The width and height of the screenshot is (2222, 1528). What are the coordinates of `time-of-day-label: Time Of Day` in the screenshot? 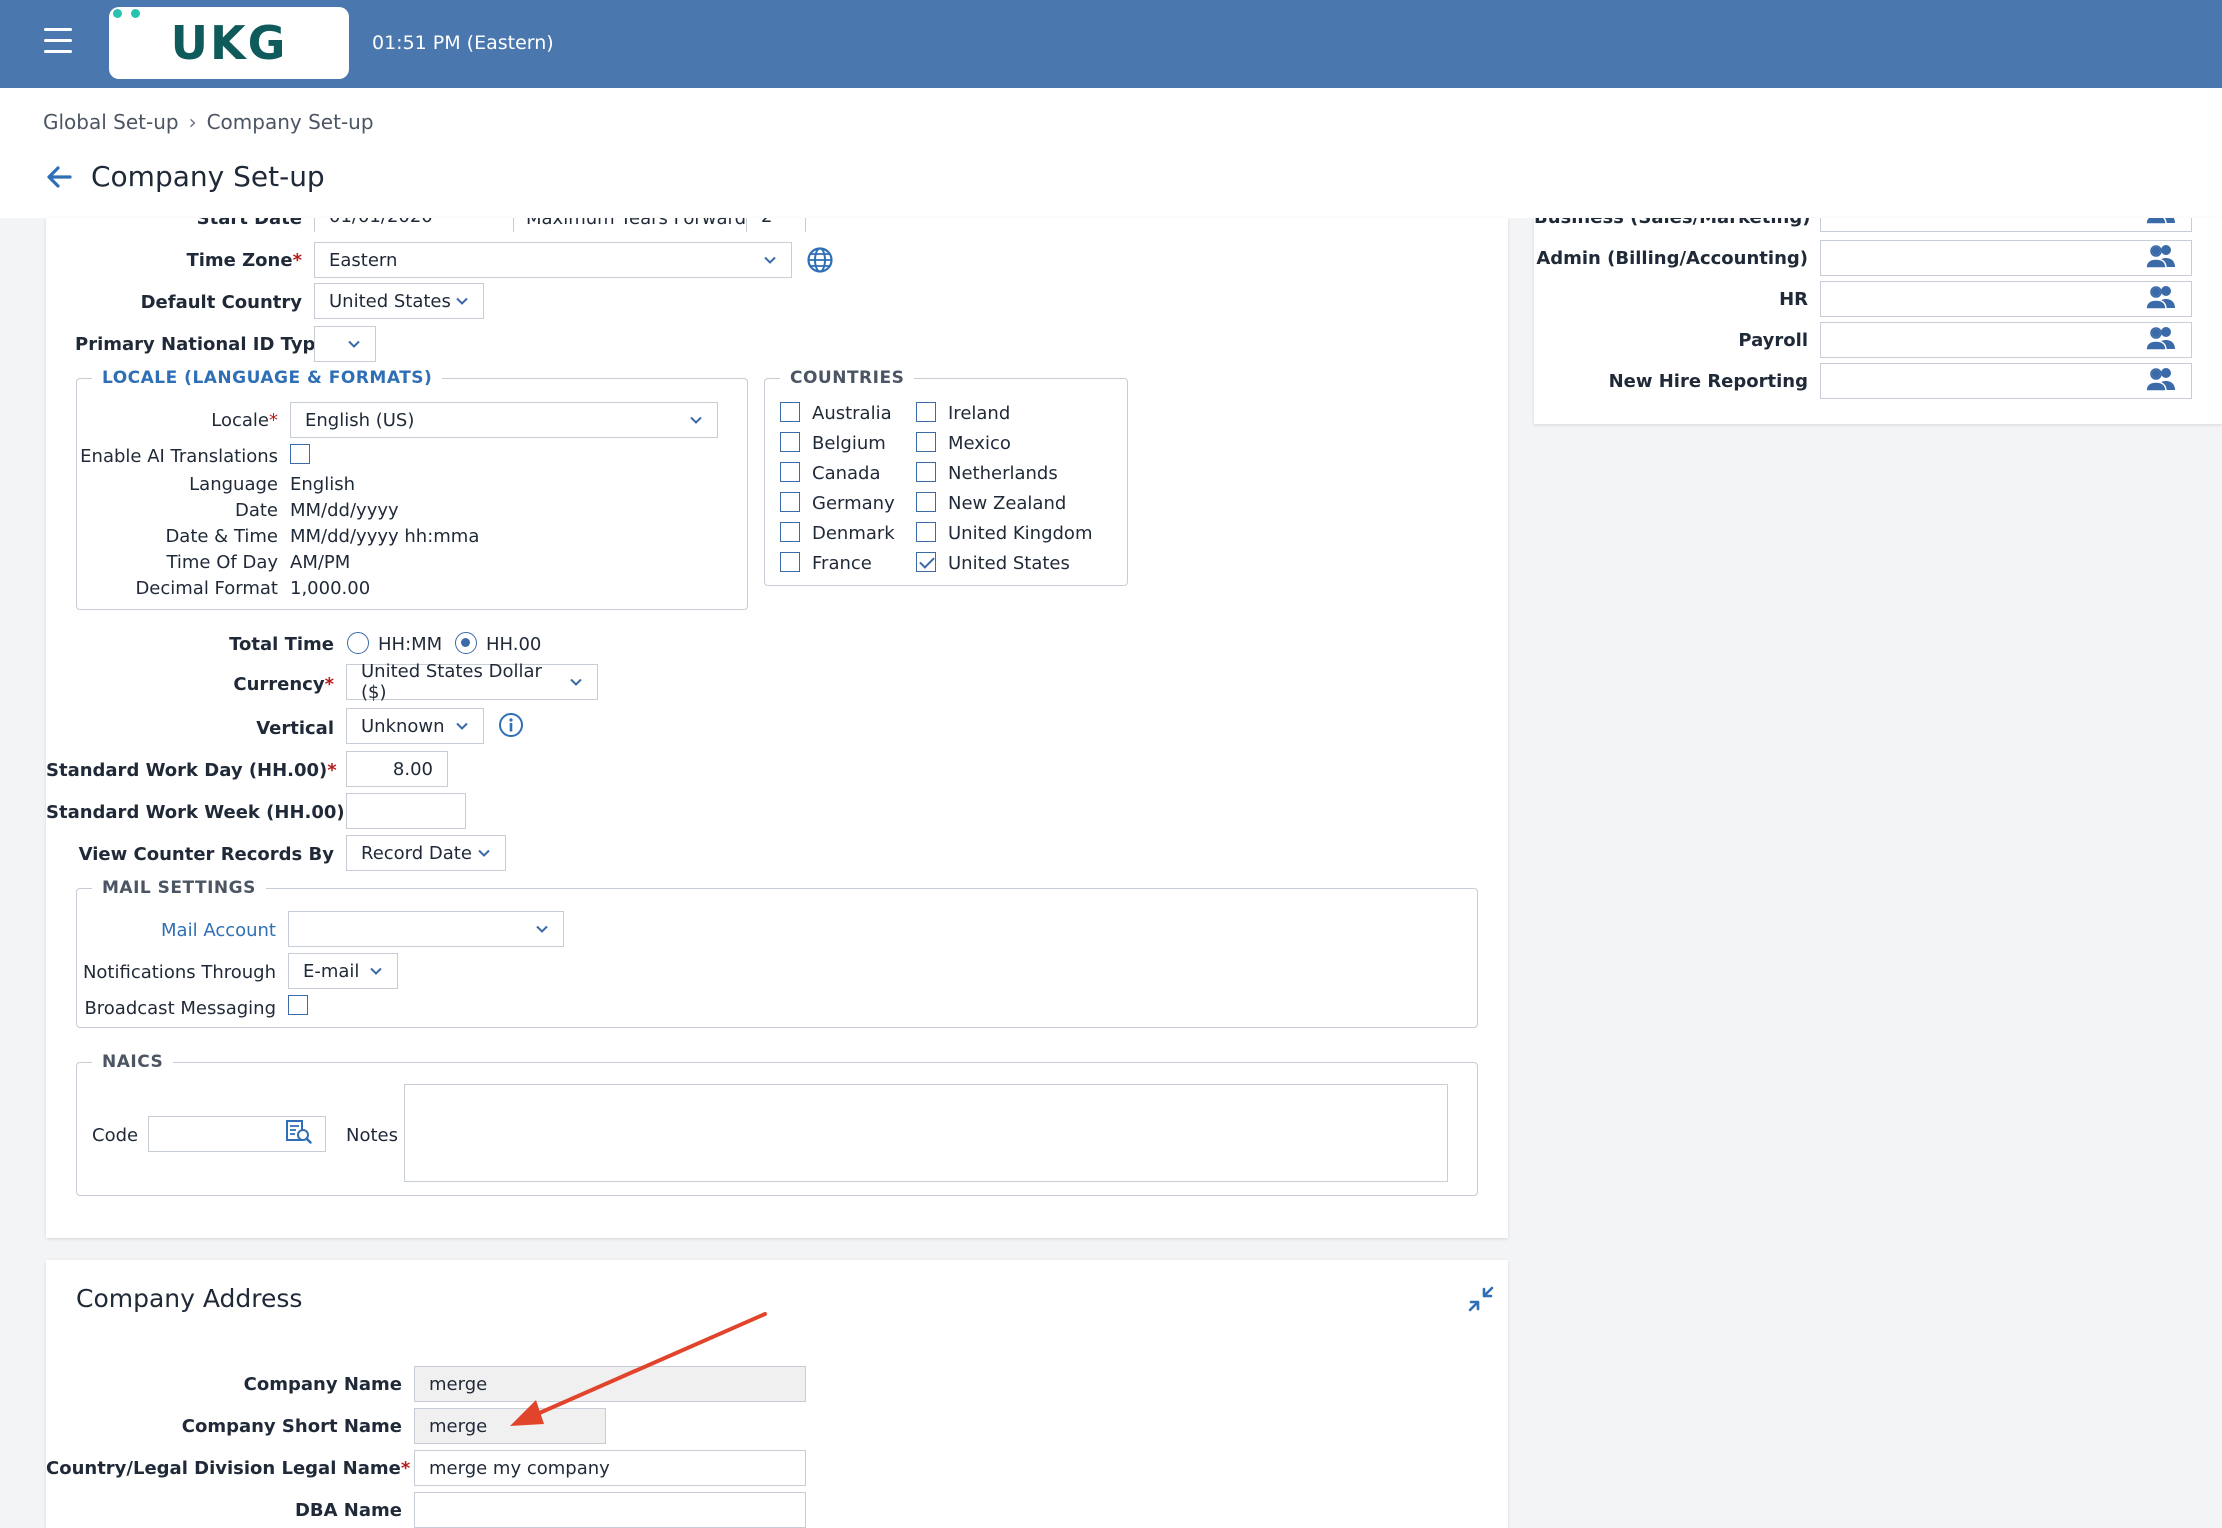 It's located at (222, 562).